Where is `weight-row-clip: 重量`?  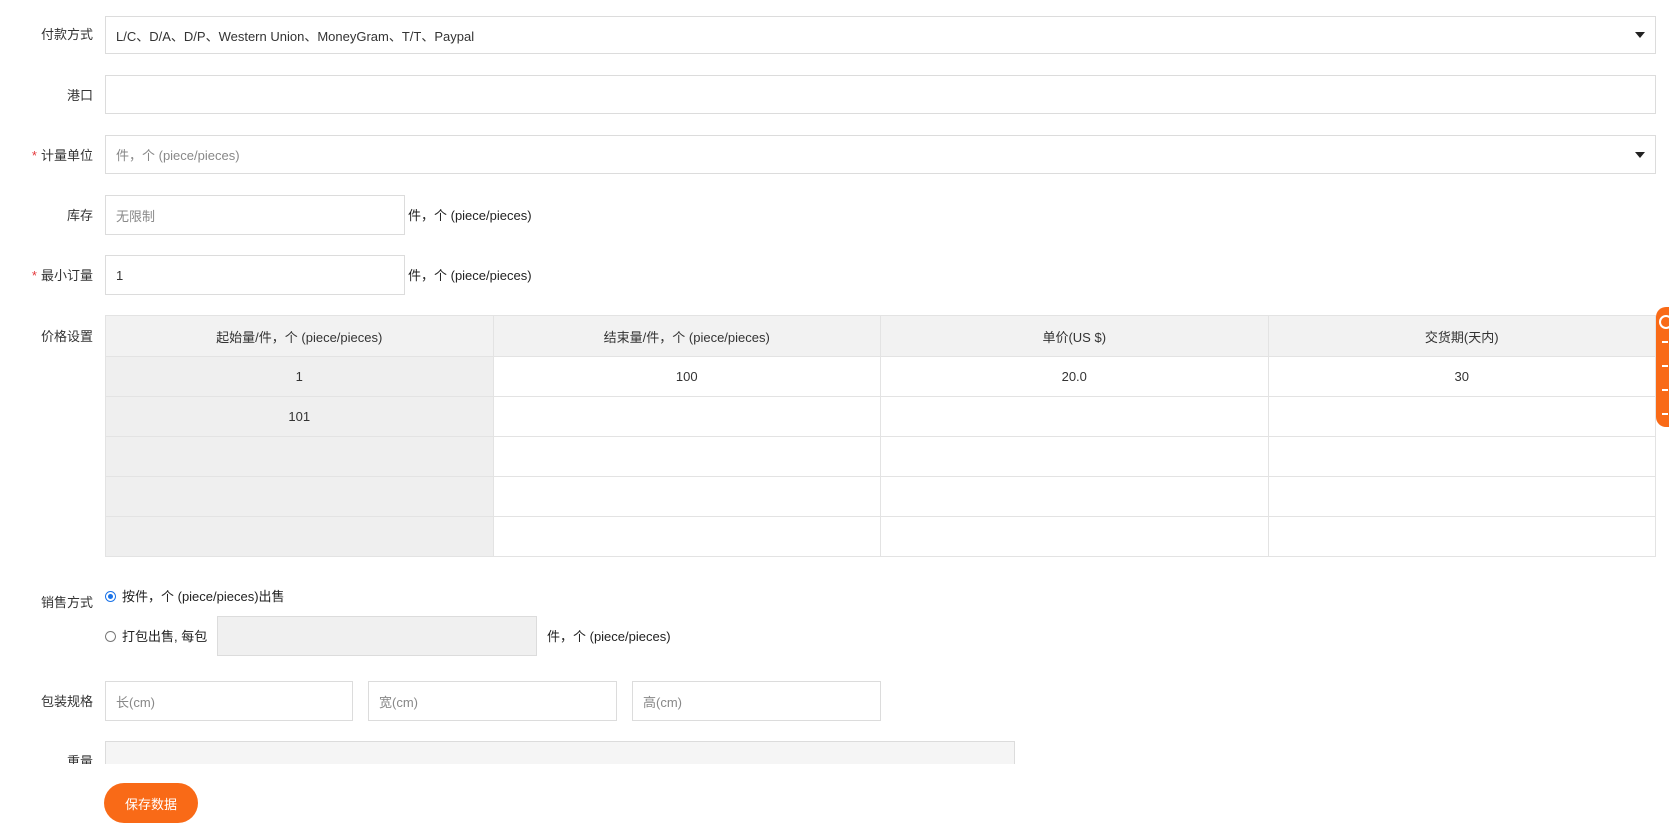 weight-row-clip: 重量 is located at coordinates (834, 751).